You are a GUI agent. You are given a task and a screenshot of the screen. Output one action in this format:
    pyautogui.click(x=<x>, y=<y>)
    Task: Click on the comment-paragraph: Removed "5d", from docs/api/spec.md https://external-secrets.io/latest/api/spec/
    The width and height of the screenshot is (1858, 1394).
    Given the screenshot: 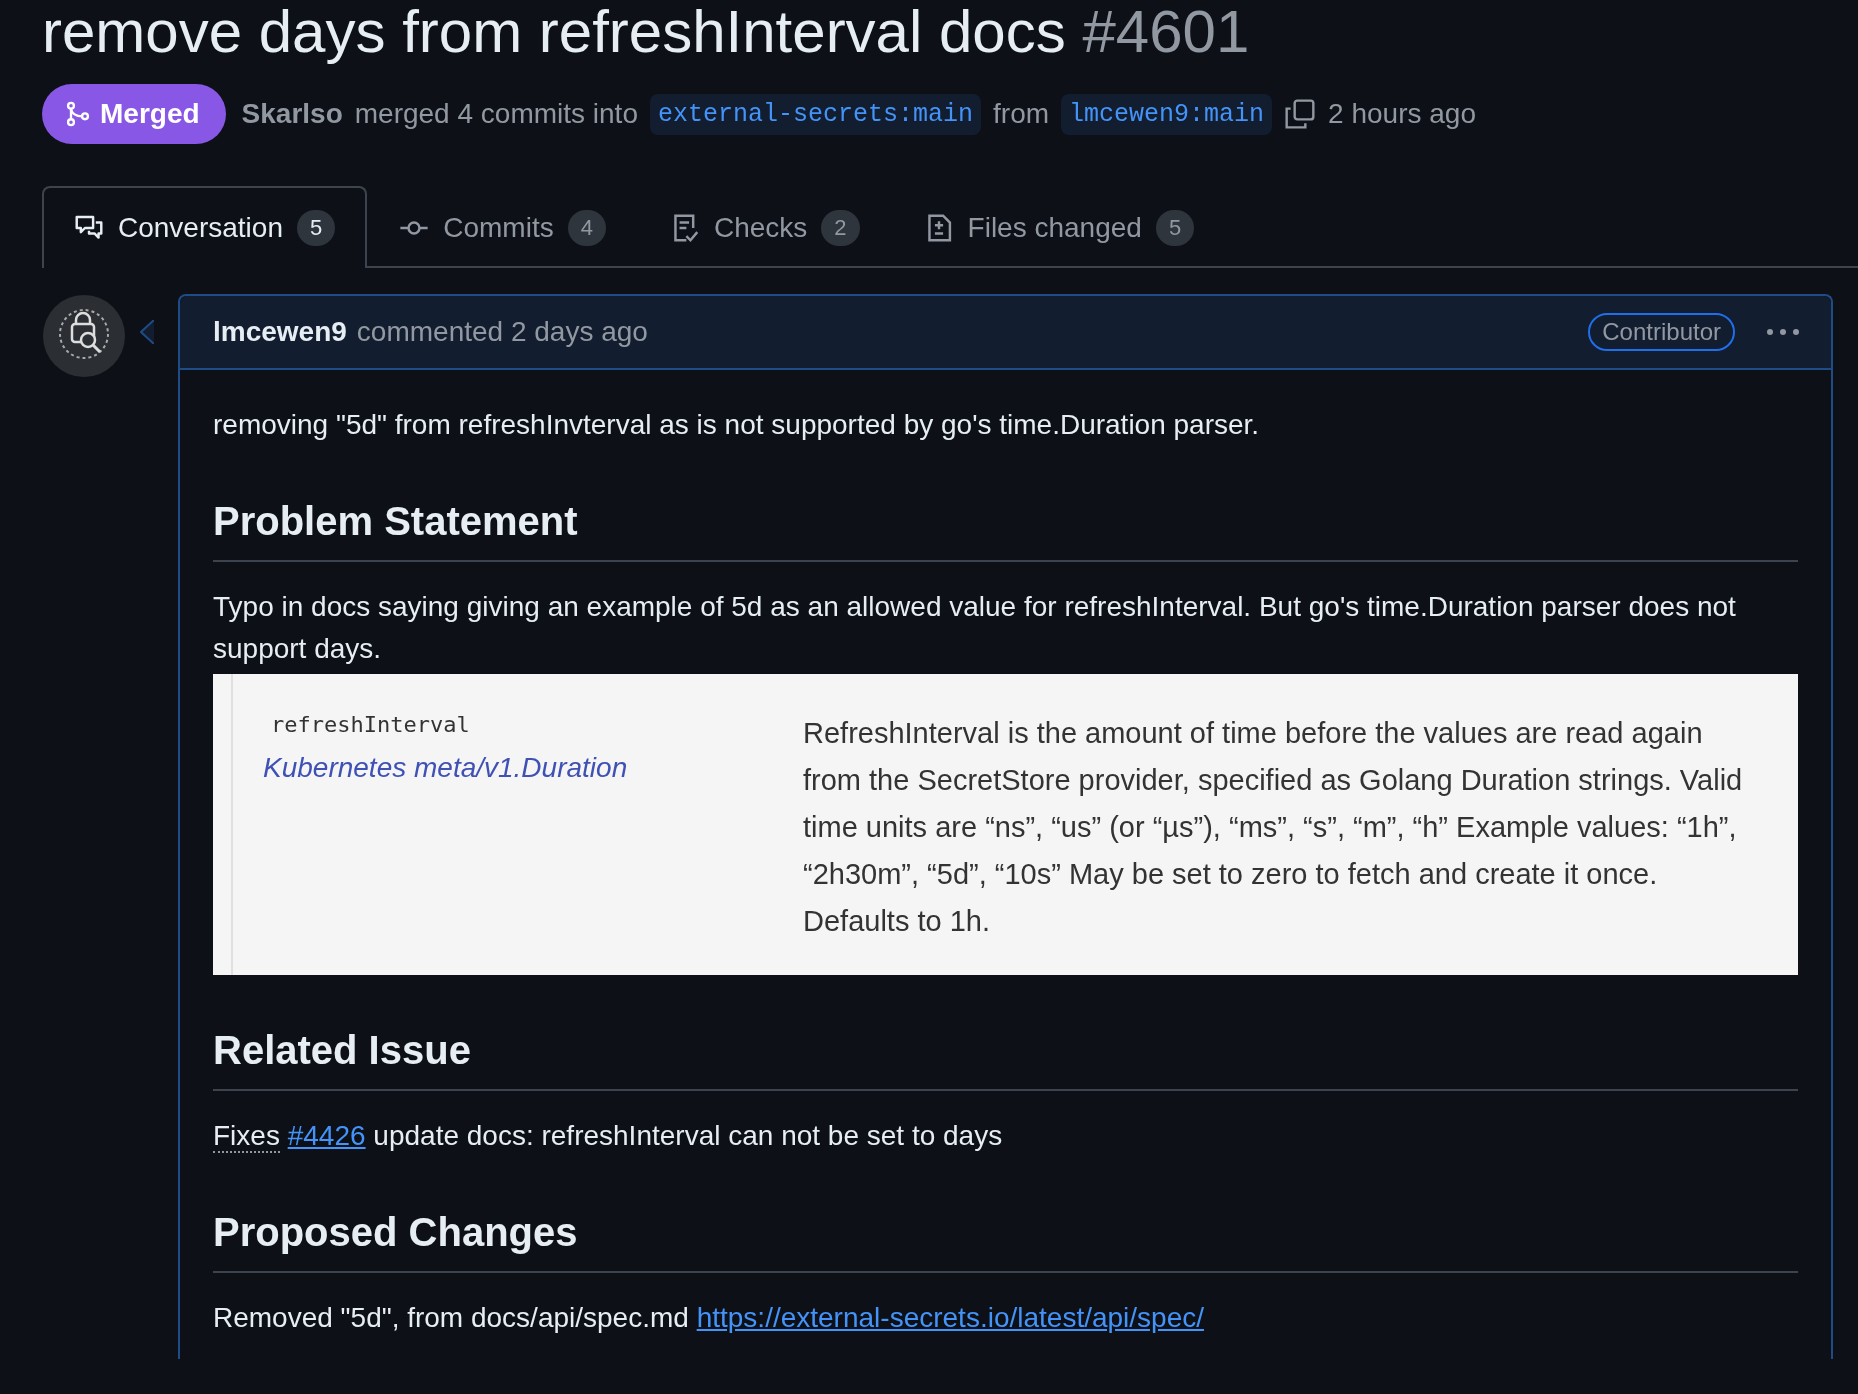 What is the action you would take?
    pyautogui.click(x=709, y=1318)
    